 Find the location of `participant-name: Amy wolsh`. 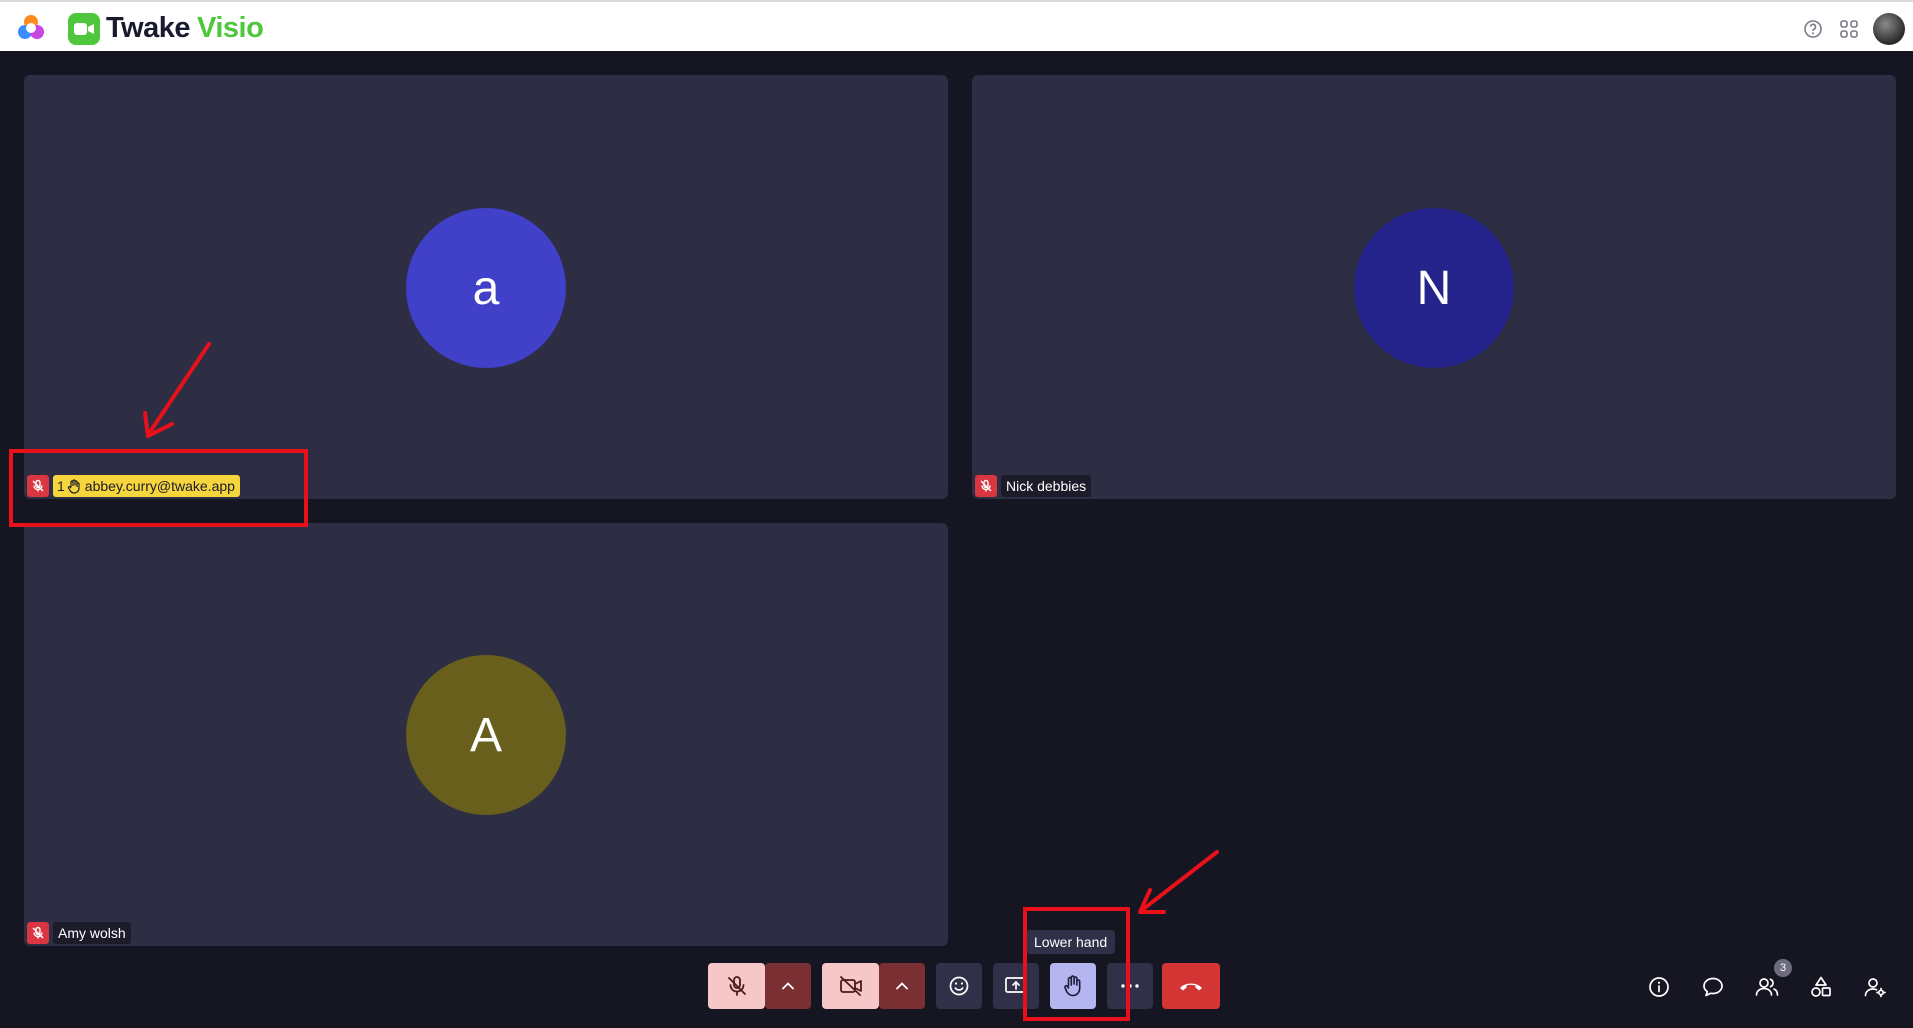

participant-name: Amy wolsh is located at coordinates (92, 933).